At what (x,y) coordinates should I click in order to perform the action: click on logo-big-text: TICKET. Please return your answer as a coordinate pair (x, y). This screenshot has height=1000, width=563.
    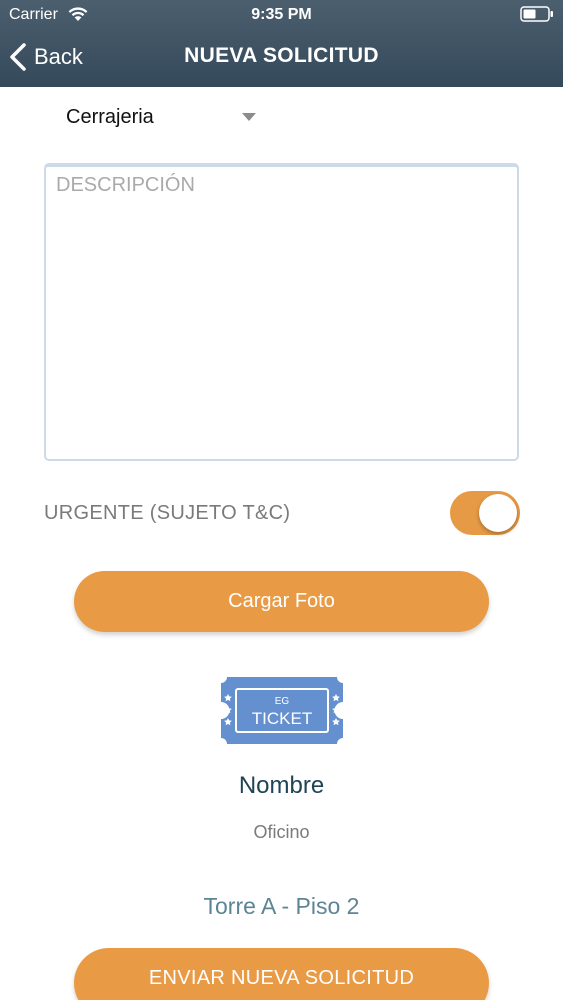
    Looking at the image, I should click on (282, 718).